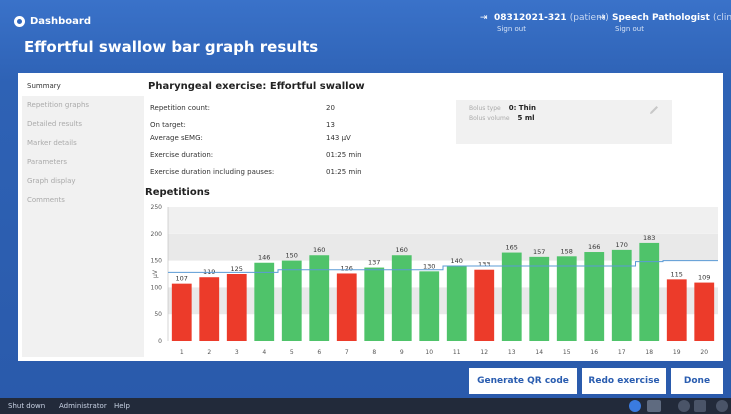  What do you see at coordinates (182, 155) in the screenshot?
I see `stat-label: Exercise duration:` at bounding box center [182, 155].